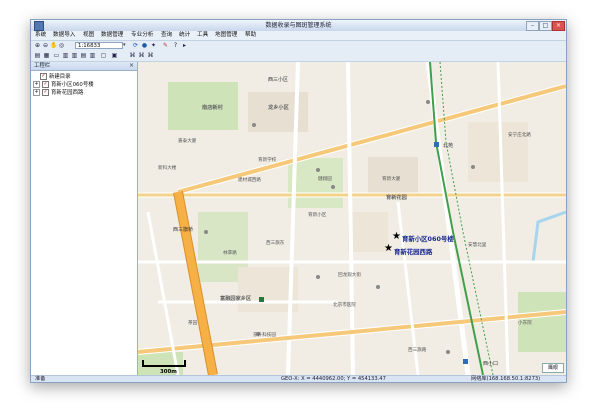  Describe the element at coordinates (558, 26) in the screenshot. I see `close-button: ×` at that location.